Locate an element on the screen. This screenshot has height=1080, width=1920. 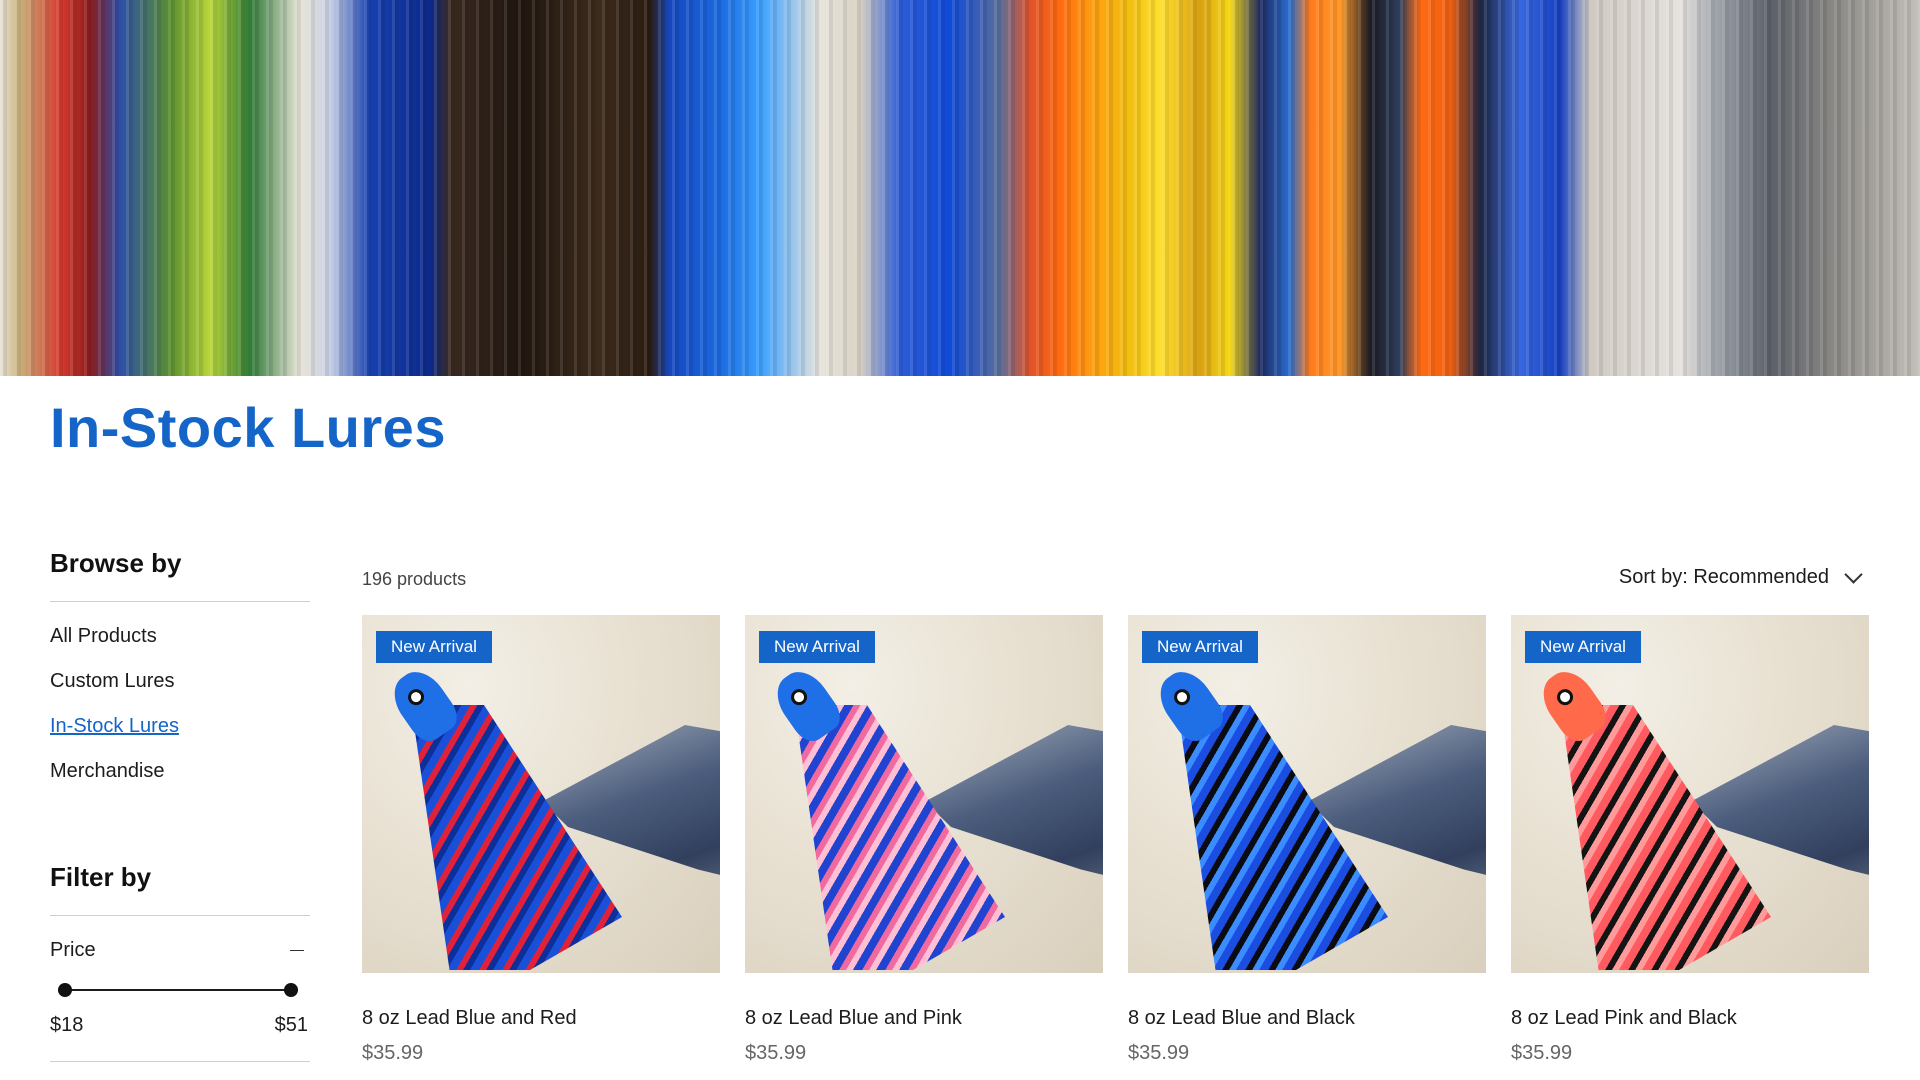
slider-handle-max is located at coordinates (291, 990).